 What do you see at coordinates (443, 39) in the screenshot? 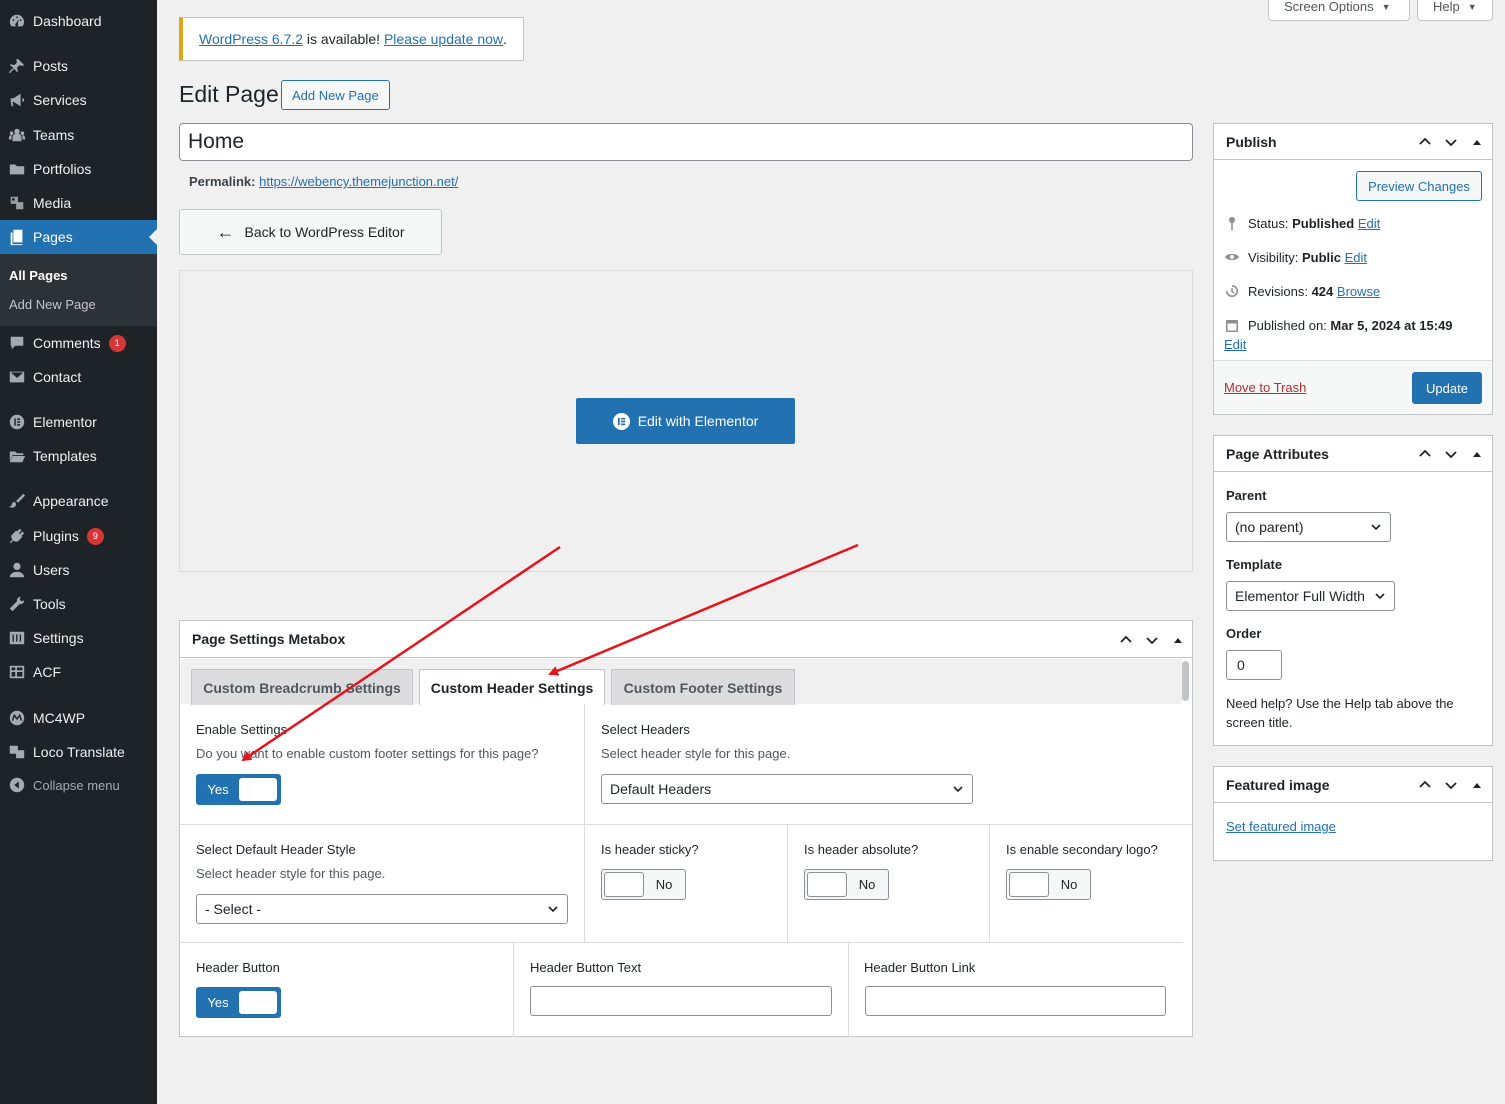
I see `update-now-link: Please update now` at bounding box center [443, 39].